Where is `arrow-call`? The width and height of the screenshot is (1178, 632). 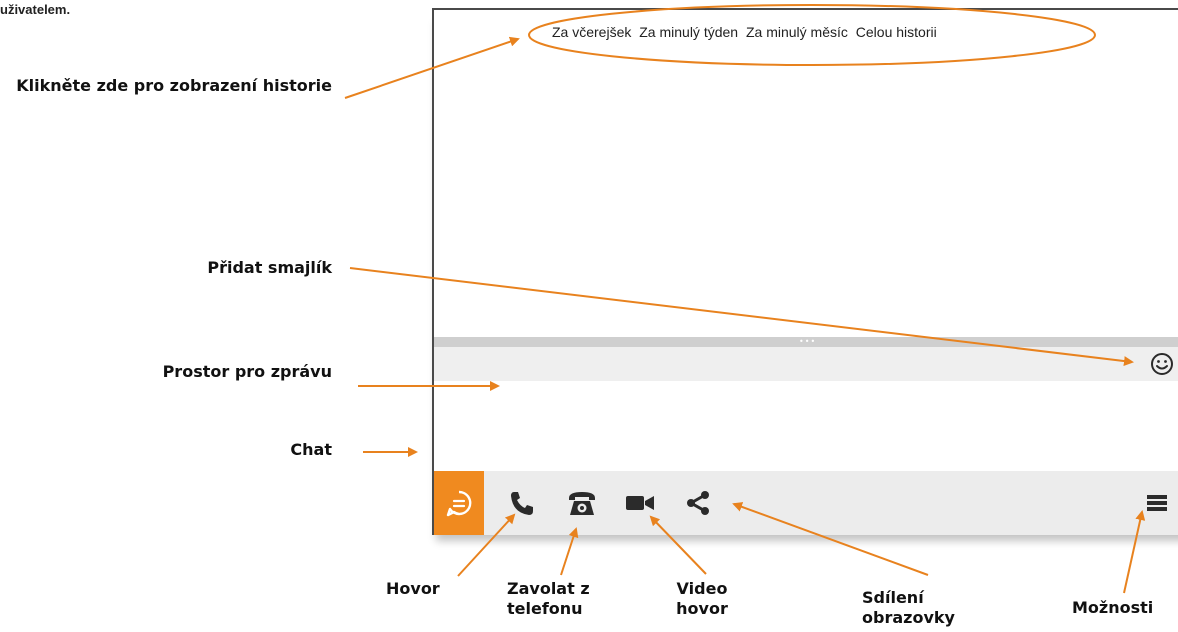 arrow-call is located at coordinates (486, 545).